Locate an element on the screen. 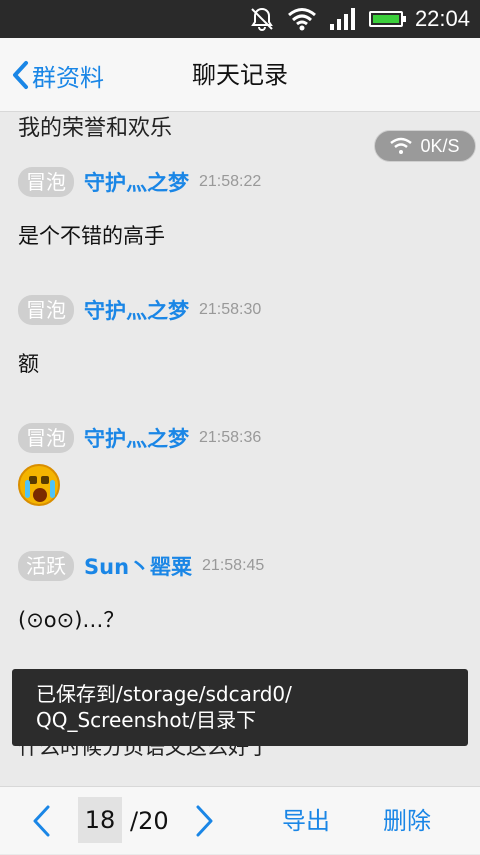 This screenshot has width=480, height=855. level-badge: 活跃 is located at coordinates (46, 566).